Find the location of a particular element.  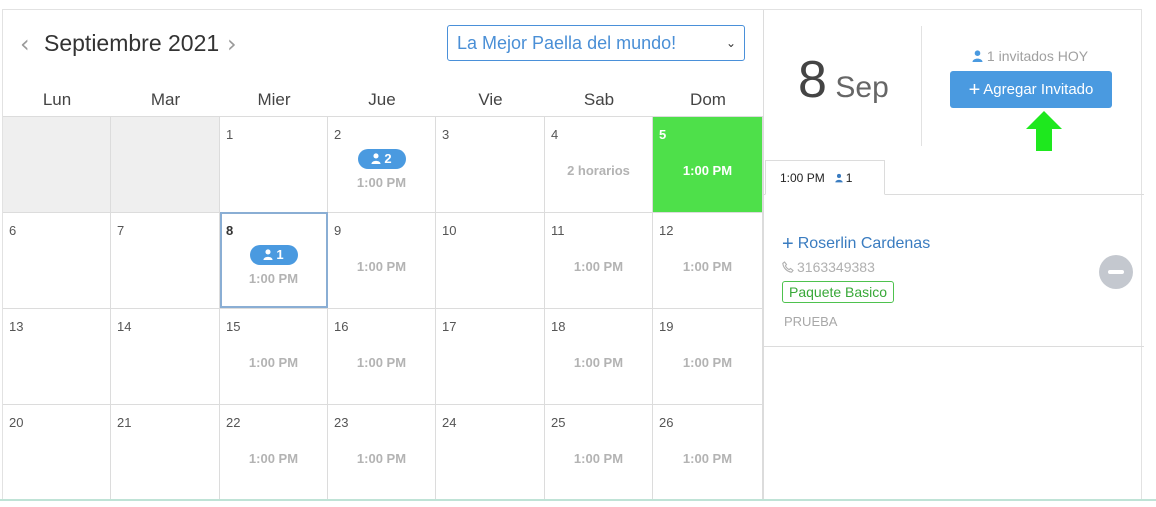

phone-icon is located at coordinates (788, 267).